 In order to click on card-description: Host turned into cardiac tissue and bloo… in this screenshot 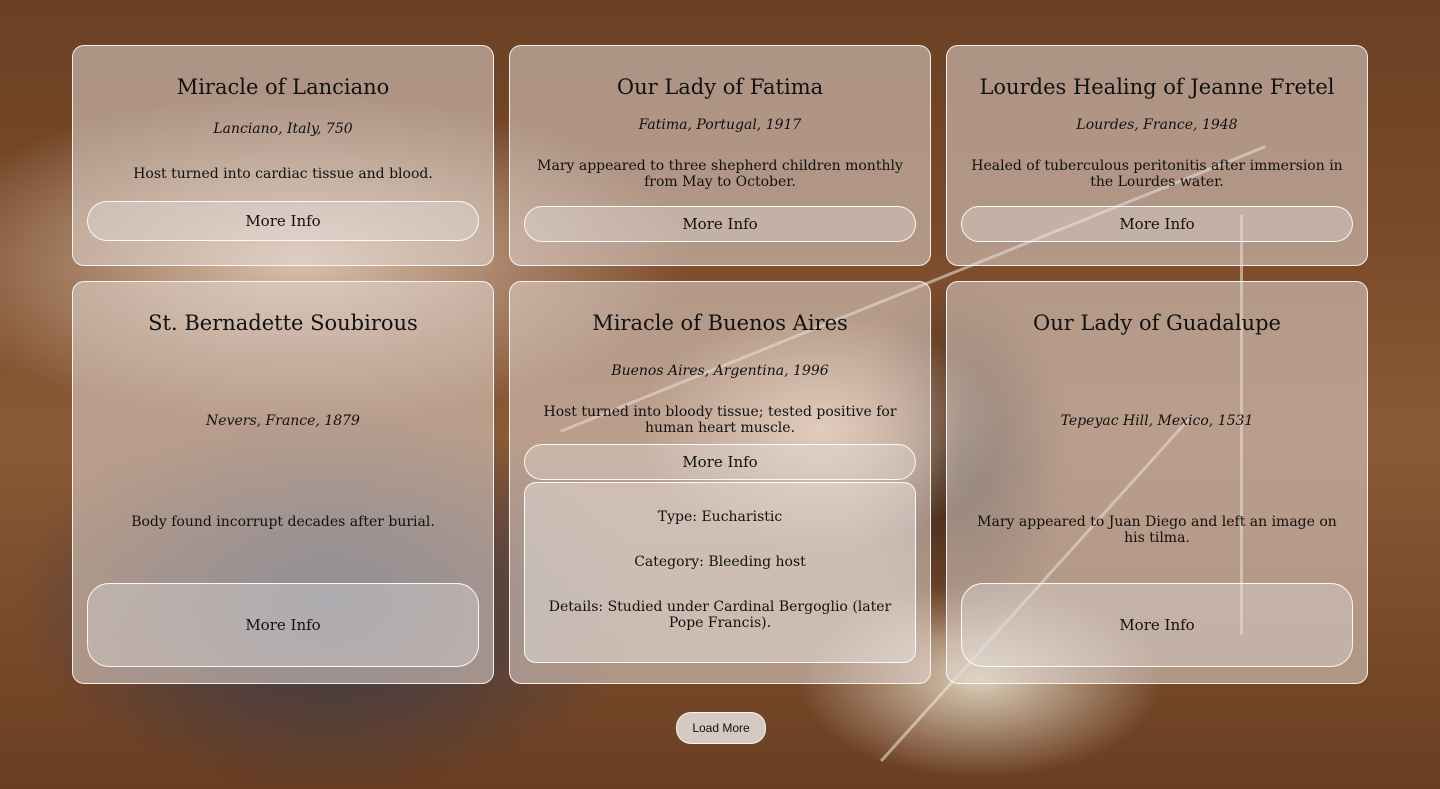, I will do `click(283, 174)`.